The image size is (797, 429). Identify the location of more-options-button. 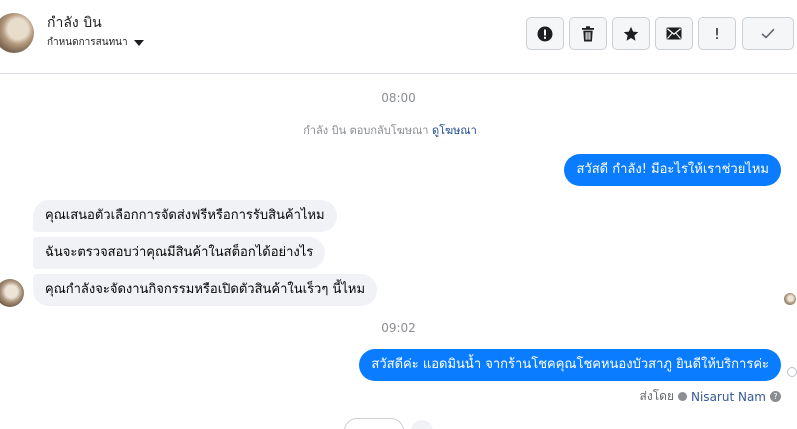
(422, 424).